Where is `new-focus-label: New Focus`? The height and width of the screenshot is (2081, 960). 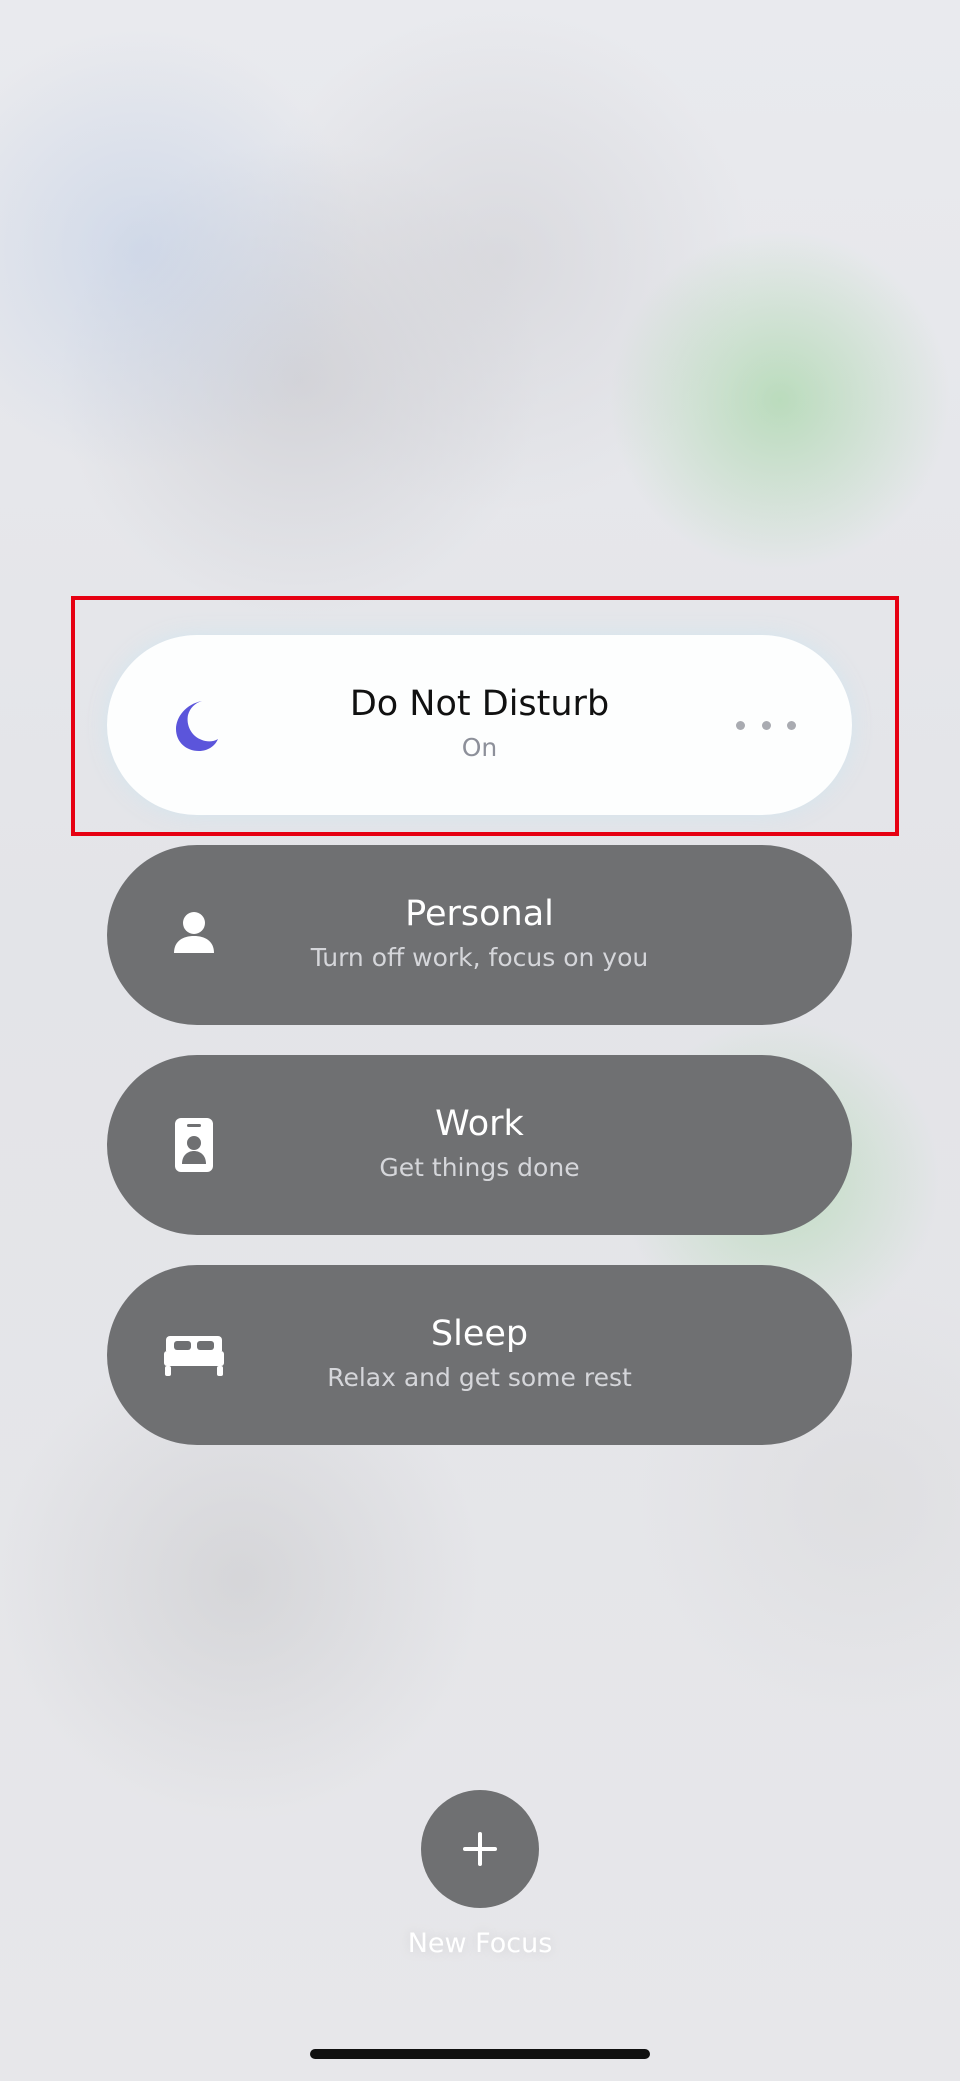 new-focus-label: New Focus is located at coordinates (480, 1943).